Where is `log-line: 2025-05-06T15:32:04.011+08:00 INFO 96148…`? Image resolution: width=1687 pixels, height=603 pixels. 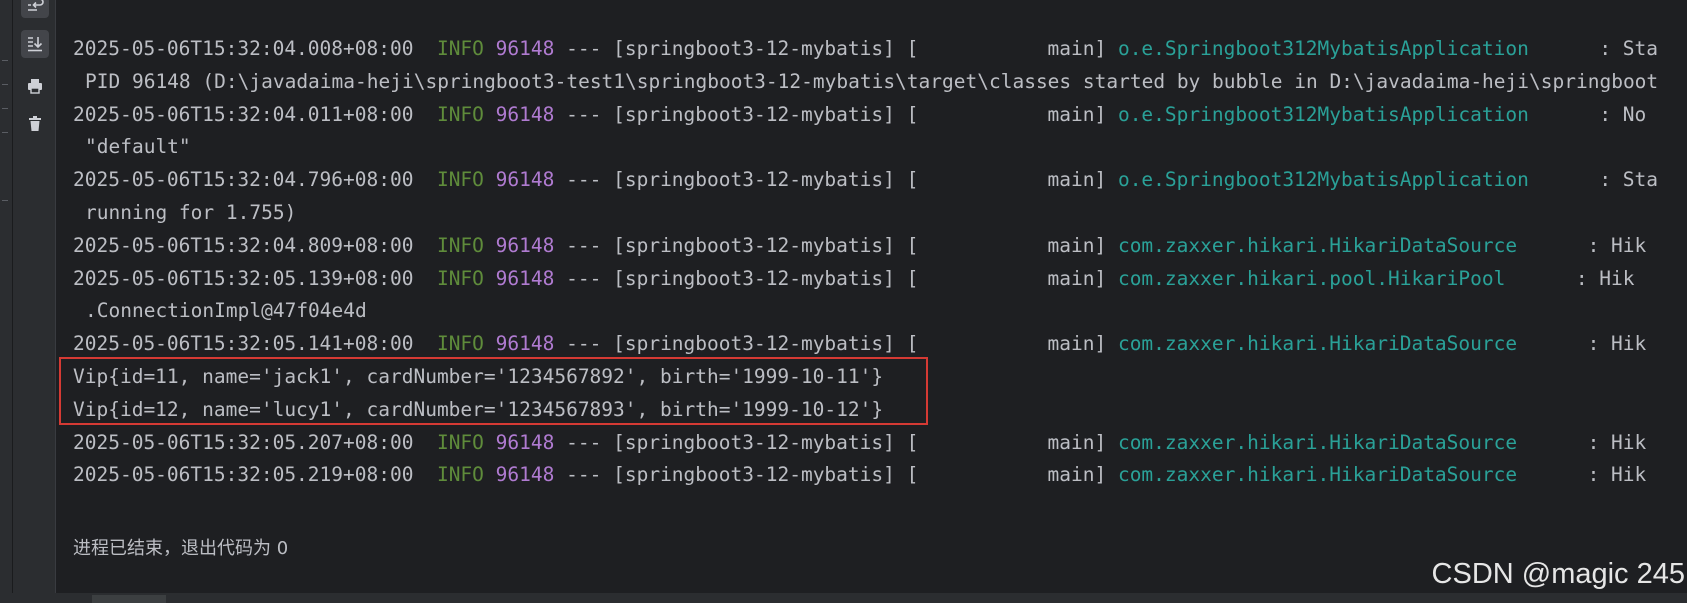
log-line: 2025-05-06T15:32:04.011+08:00 INFO 96148… is located at coordinates (860, 114).